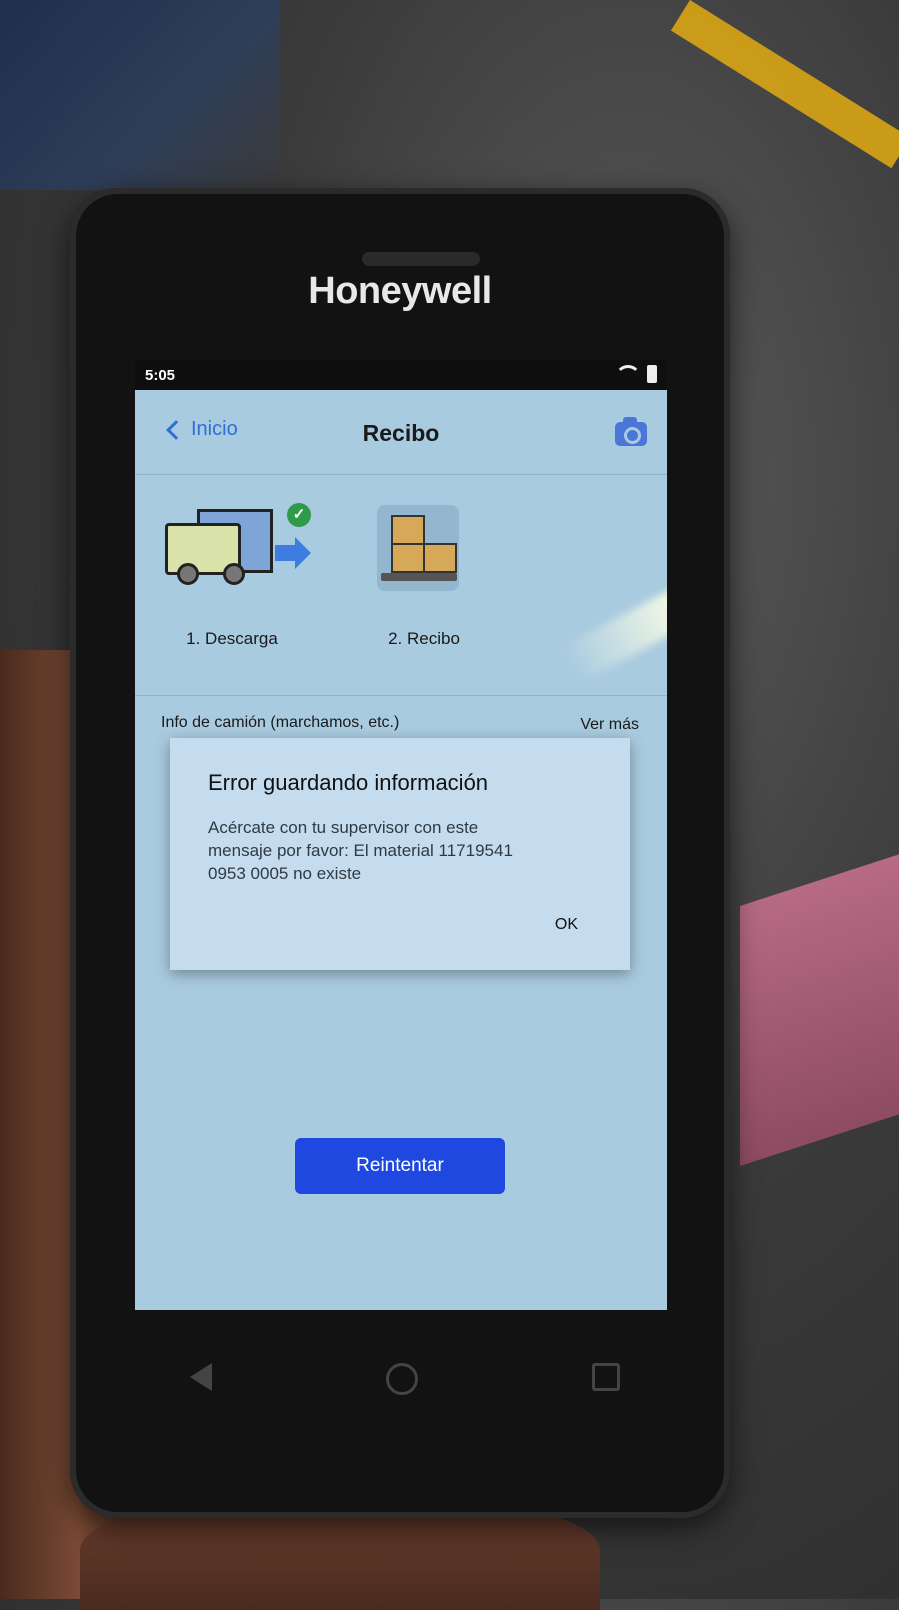 This screenshot has height=1610, width=899. I want to click on background-yellow-line, so click(784, 84).